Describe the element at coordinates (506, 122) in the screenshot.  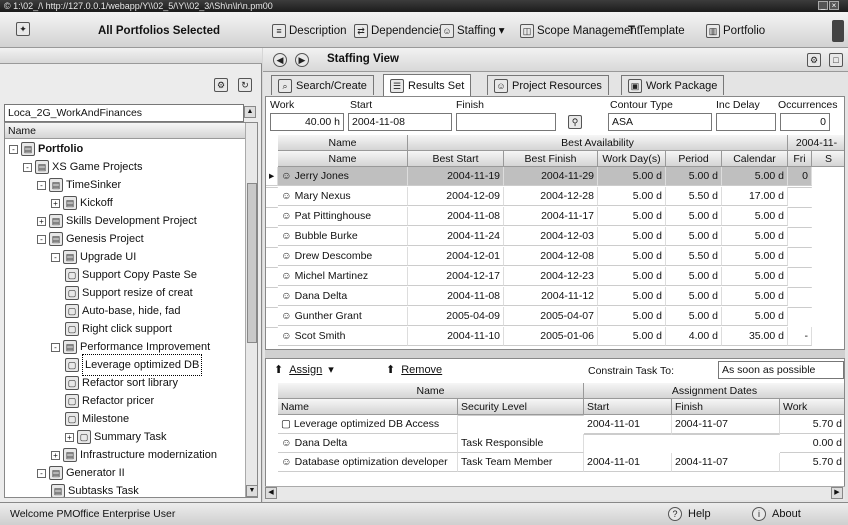
I see `finish-date-input` at that location.